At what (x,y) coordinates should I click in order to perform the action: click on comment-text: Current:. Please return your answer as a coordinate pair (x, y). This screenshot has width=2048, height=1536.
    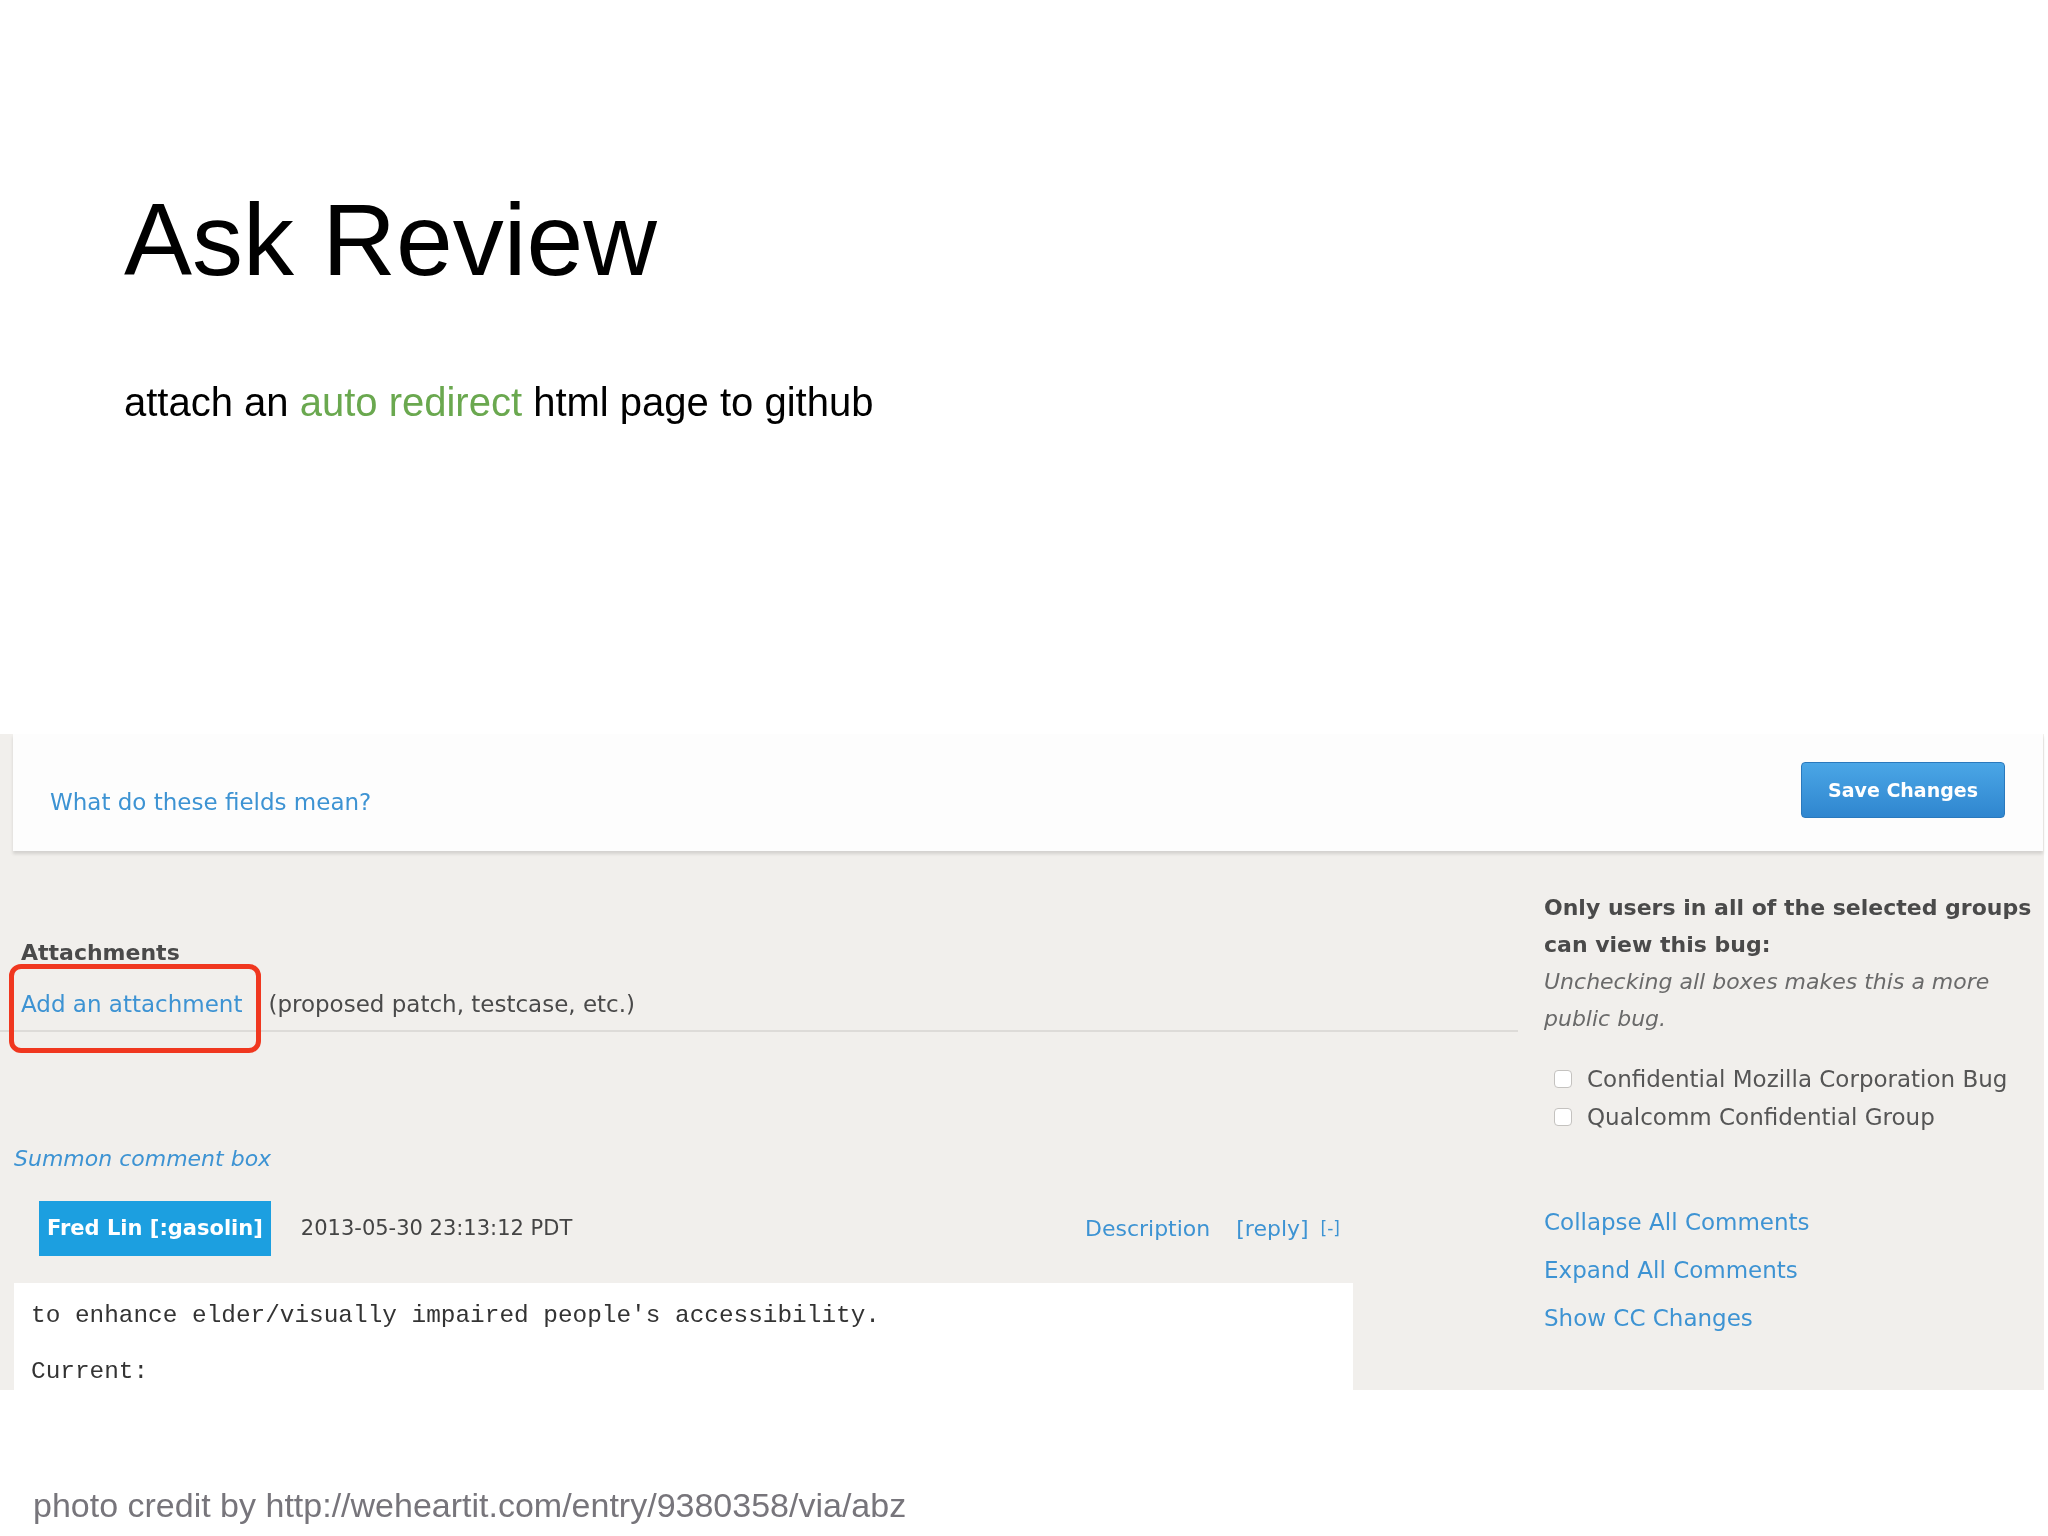
    Looking at the image, I should click on (90, 1372).